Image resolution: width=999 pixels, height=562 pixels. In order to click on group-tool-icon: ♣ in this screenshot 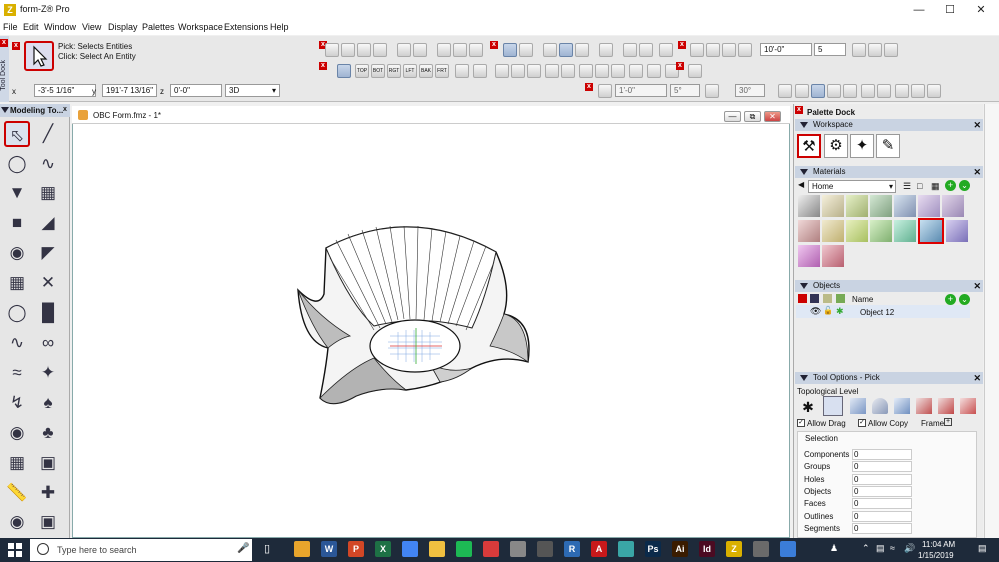, I will do `click(48, 433)`.